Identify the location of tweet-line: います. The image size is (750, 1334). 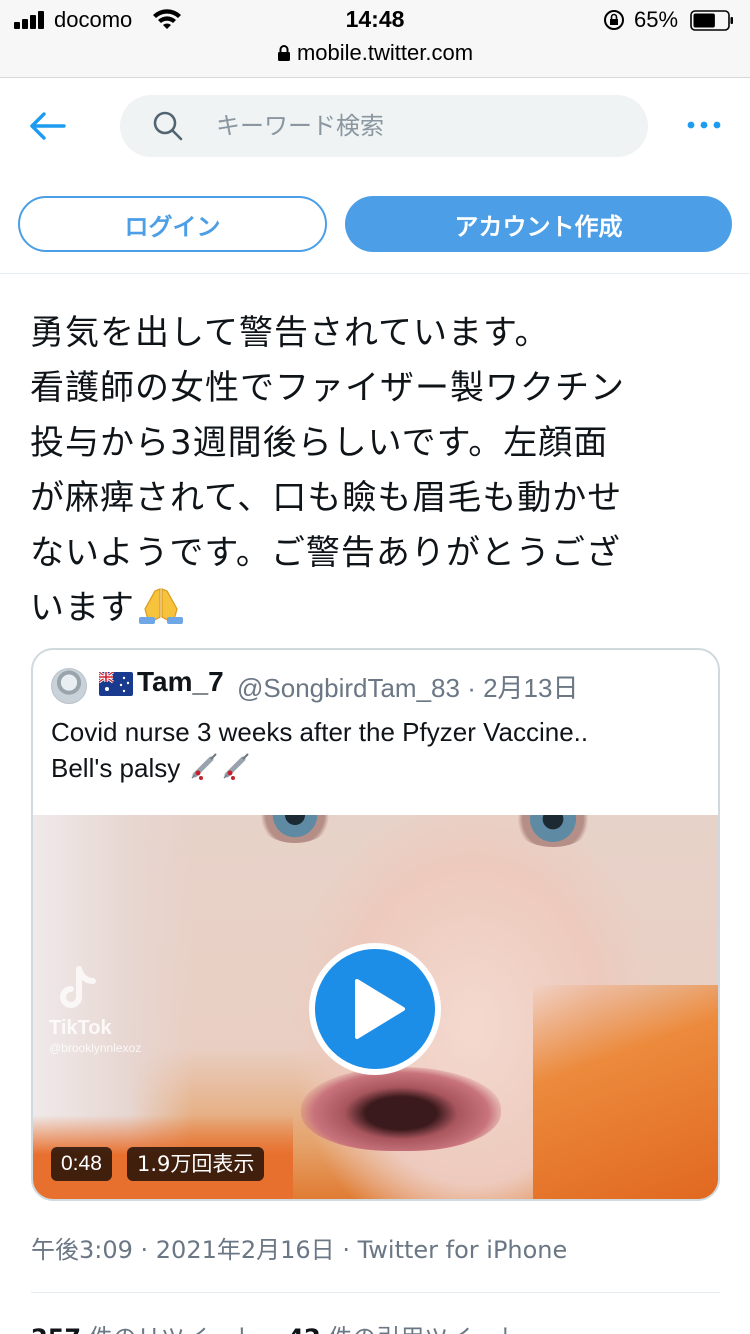
(82, 608).